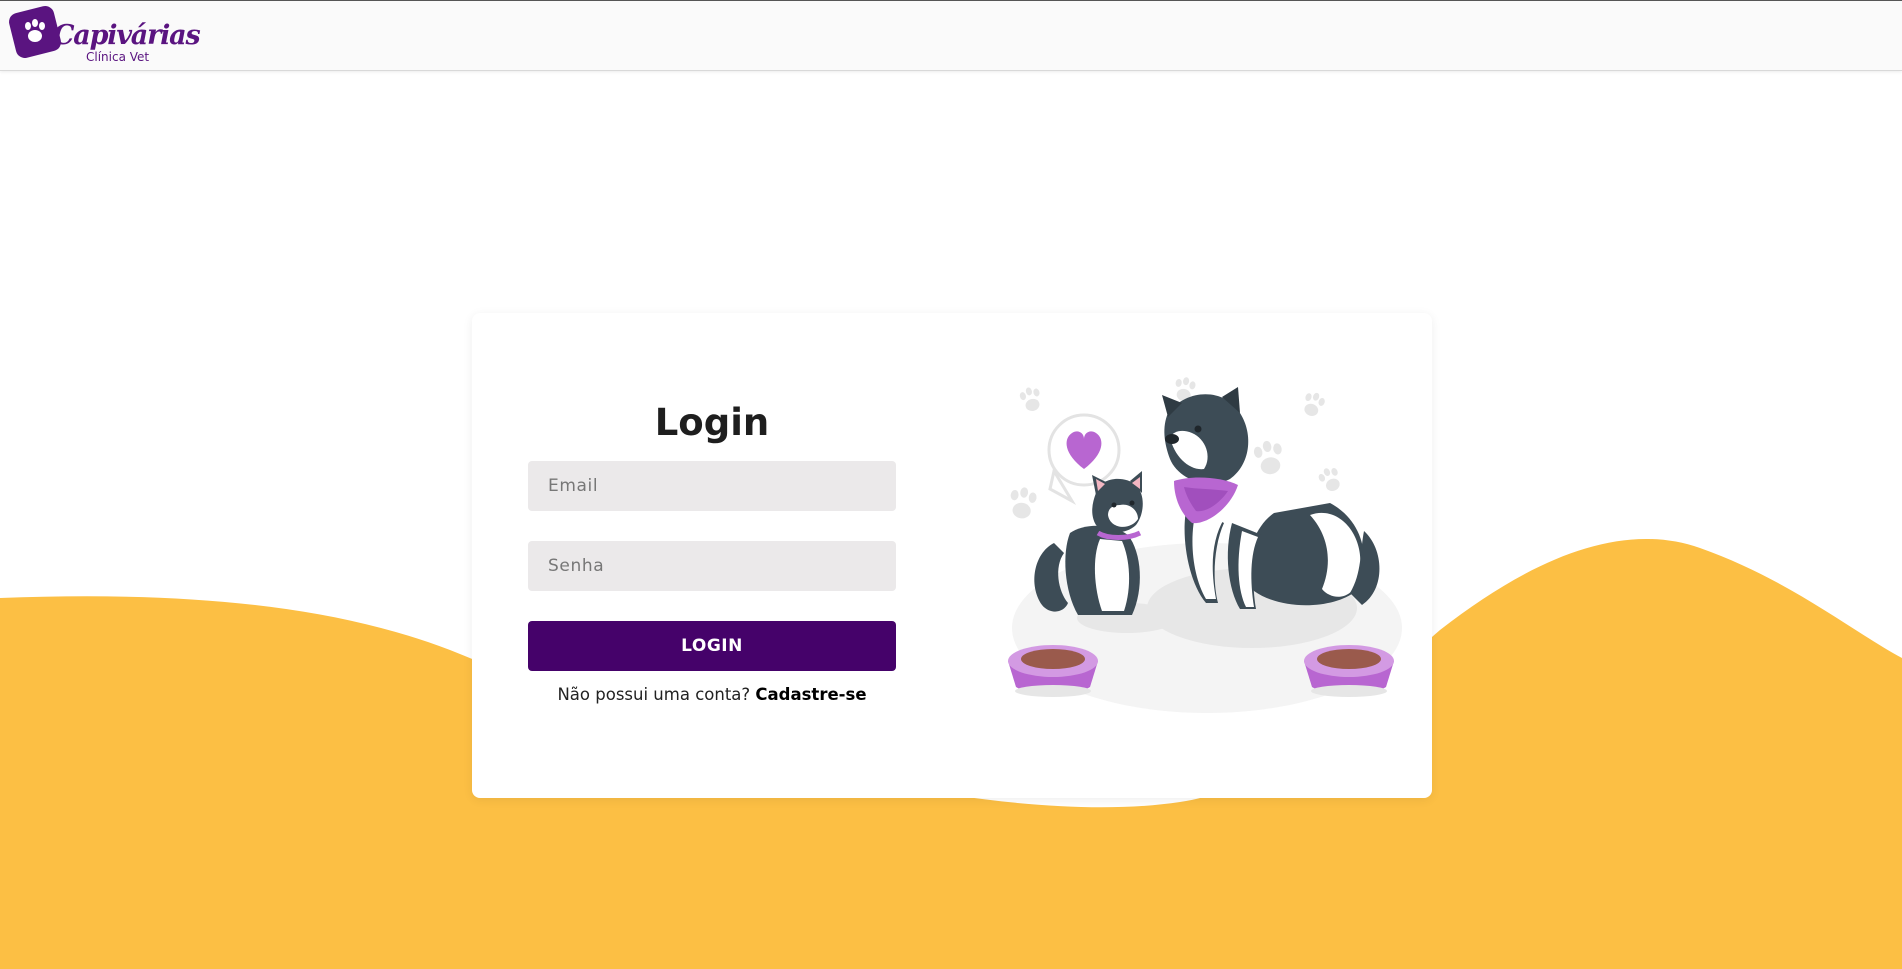 This screenshot has height=969, width=1902. What do you see at coordinates (810, 694) in the screenshot?
I see `signup-link: Cadastre-se` at bounding box center [810, 694].